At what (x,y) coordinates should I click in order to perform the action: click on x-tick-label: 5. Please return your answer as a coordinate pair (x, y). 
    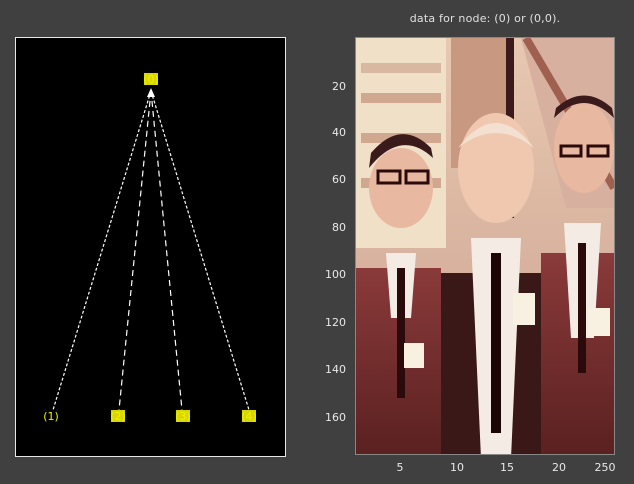
    Looking at the image, I should click on (400, 467).